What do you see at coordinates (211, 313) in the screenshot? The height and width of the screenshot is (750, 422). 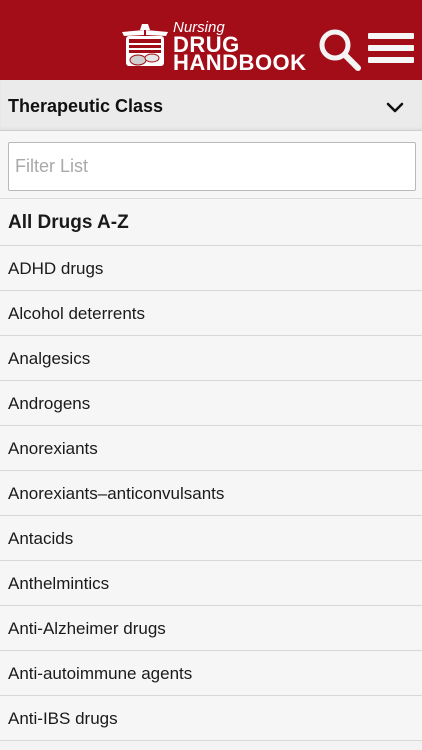 I see `list-item: Alcohol deterrents` at bounding box center [211, 313].